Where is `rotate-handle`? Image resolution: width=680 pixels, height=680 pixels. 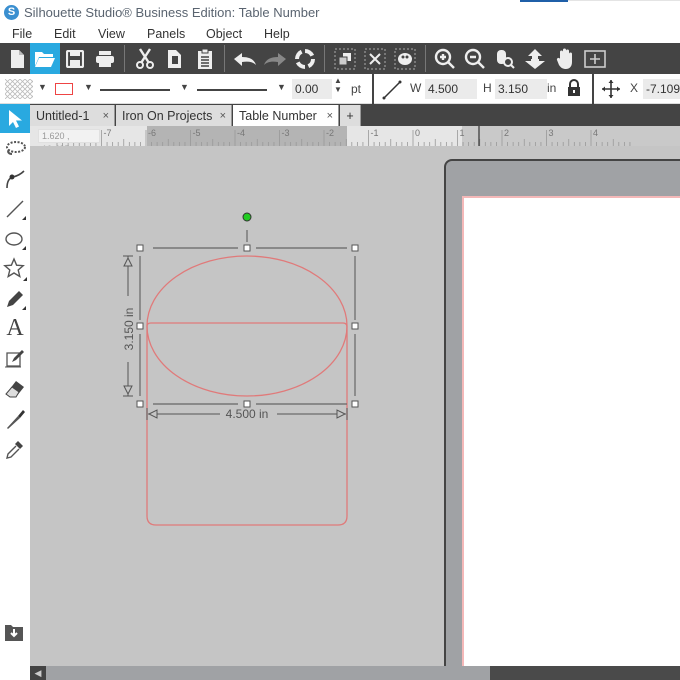
rotate-handle is located at coordinates (247, 217).